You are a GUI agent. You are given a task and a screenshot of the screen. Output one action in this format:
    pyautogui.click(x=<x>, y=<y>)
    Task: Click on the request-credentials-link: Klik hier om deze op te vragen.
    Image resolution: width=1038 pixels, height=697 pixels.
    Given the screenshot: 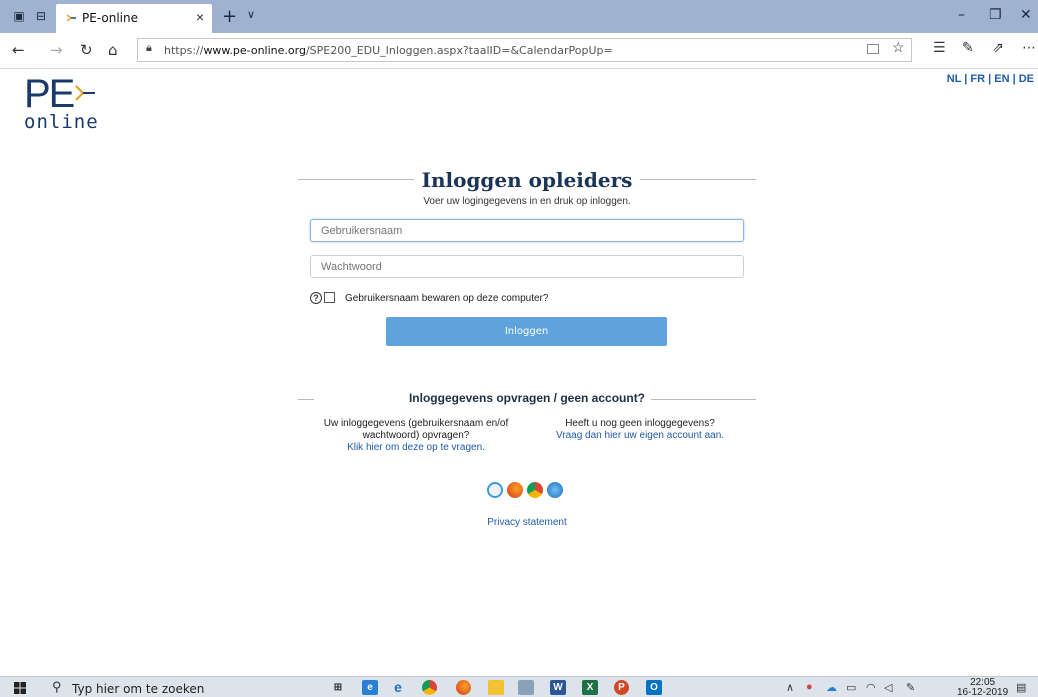 What is the action you would take?
    pyautogui.click(x=416, y=448)
    